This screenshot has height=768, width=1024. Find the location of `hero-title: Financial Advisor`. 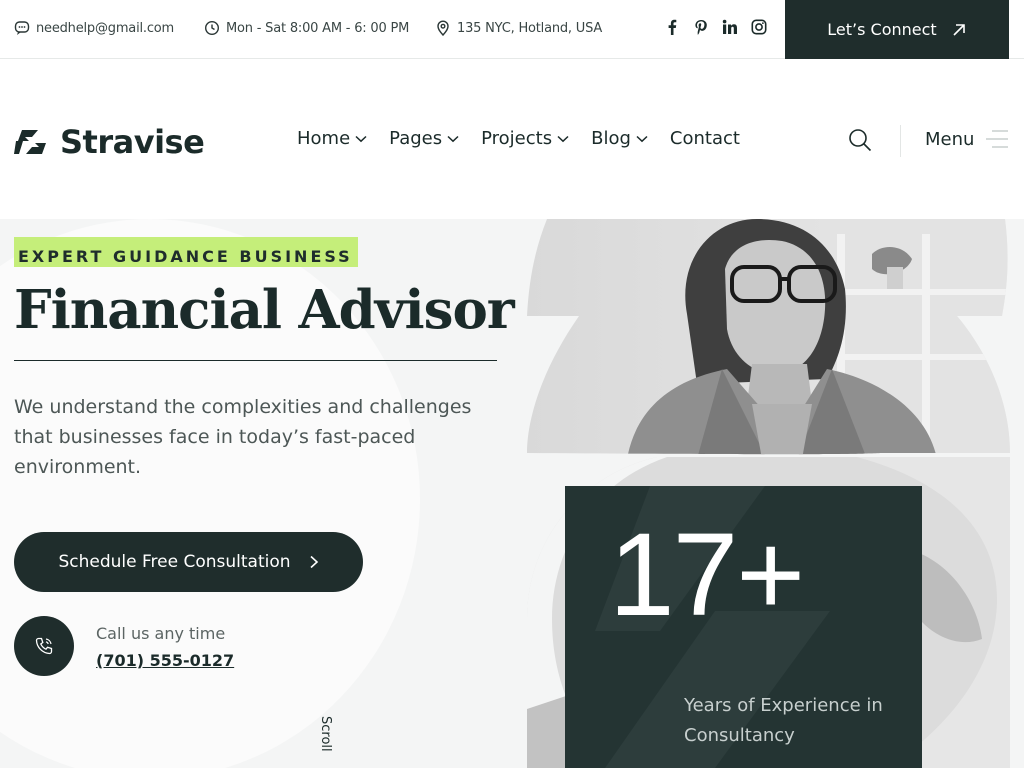

hero-title: Financial Advisor is located at coordinates (264, 310).